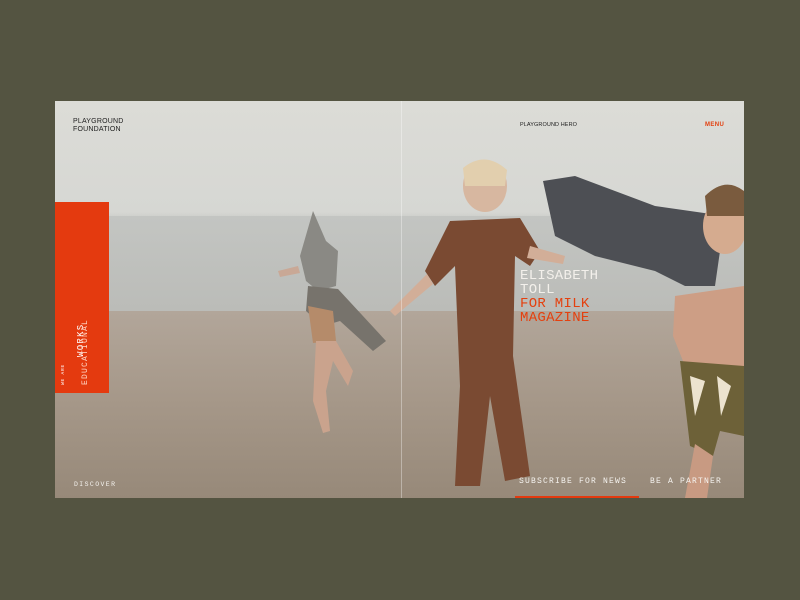 The width and height of the screenshot is (800, 600). What do you see at coordinates (549, 125) in the screenshot?
I see `hero-label: PLAYGROUND HERO` at bounding box center [549, 125].